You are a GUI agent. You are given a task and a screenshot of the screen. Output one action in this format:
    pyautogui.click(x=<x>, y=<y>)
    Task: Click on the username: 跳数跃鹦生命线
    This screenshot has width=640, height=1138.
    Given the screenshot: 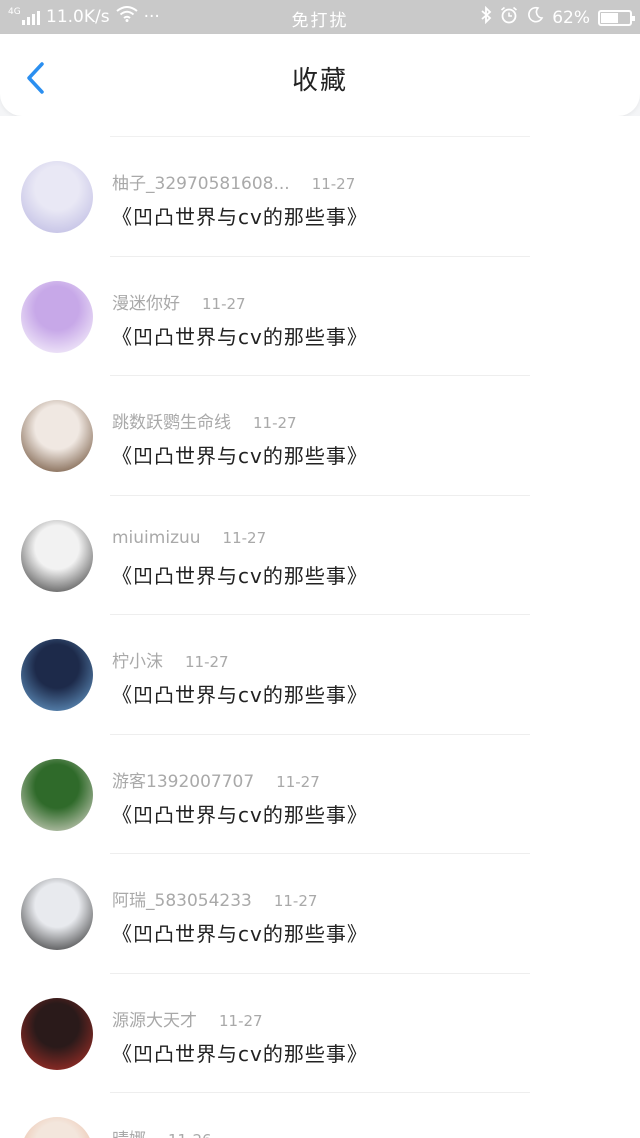 What is the action you would take?
    pyautogui.click(x=171, y=423)
    